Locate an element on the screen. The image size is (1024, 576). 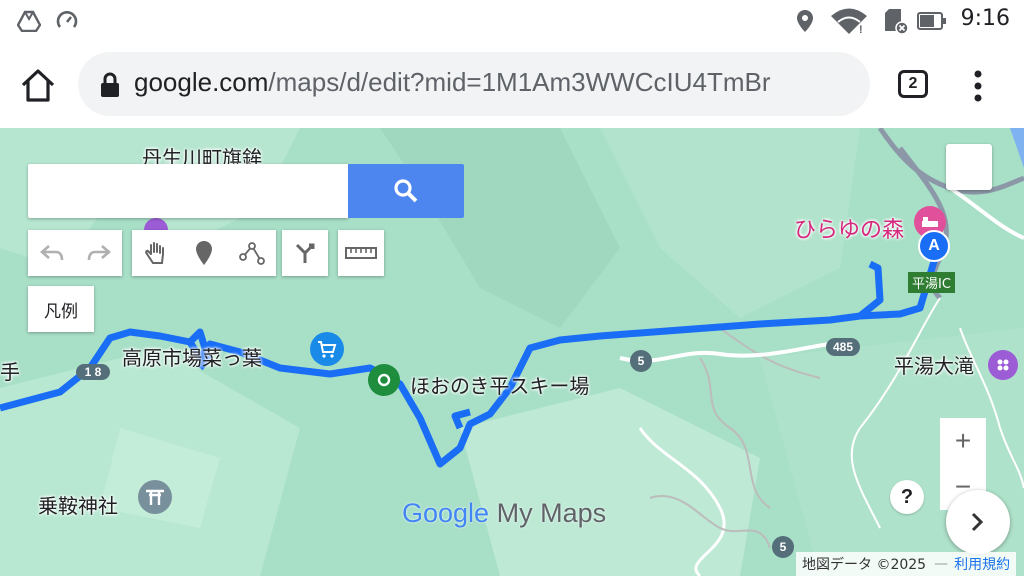
home-icon is located at coordinates (38, 85).